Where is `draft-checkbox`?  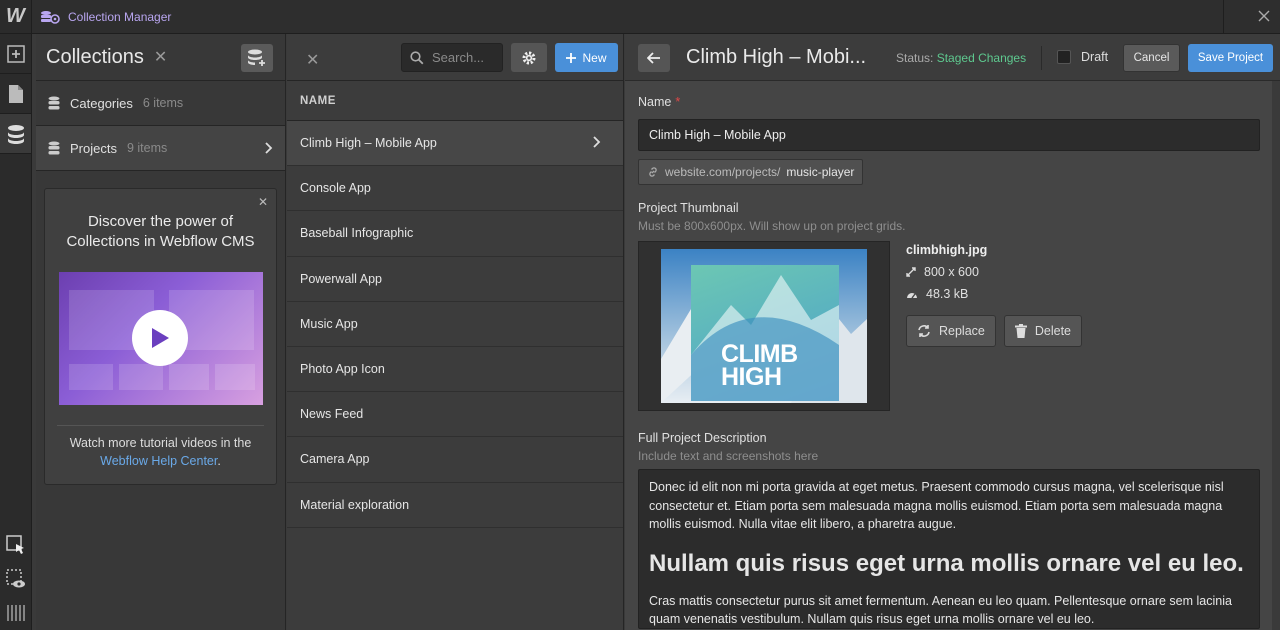
draft-checkbox is located at coordinates (1064, 57).